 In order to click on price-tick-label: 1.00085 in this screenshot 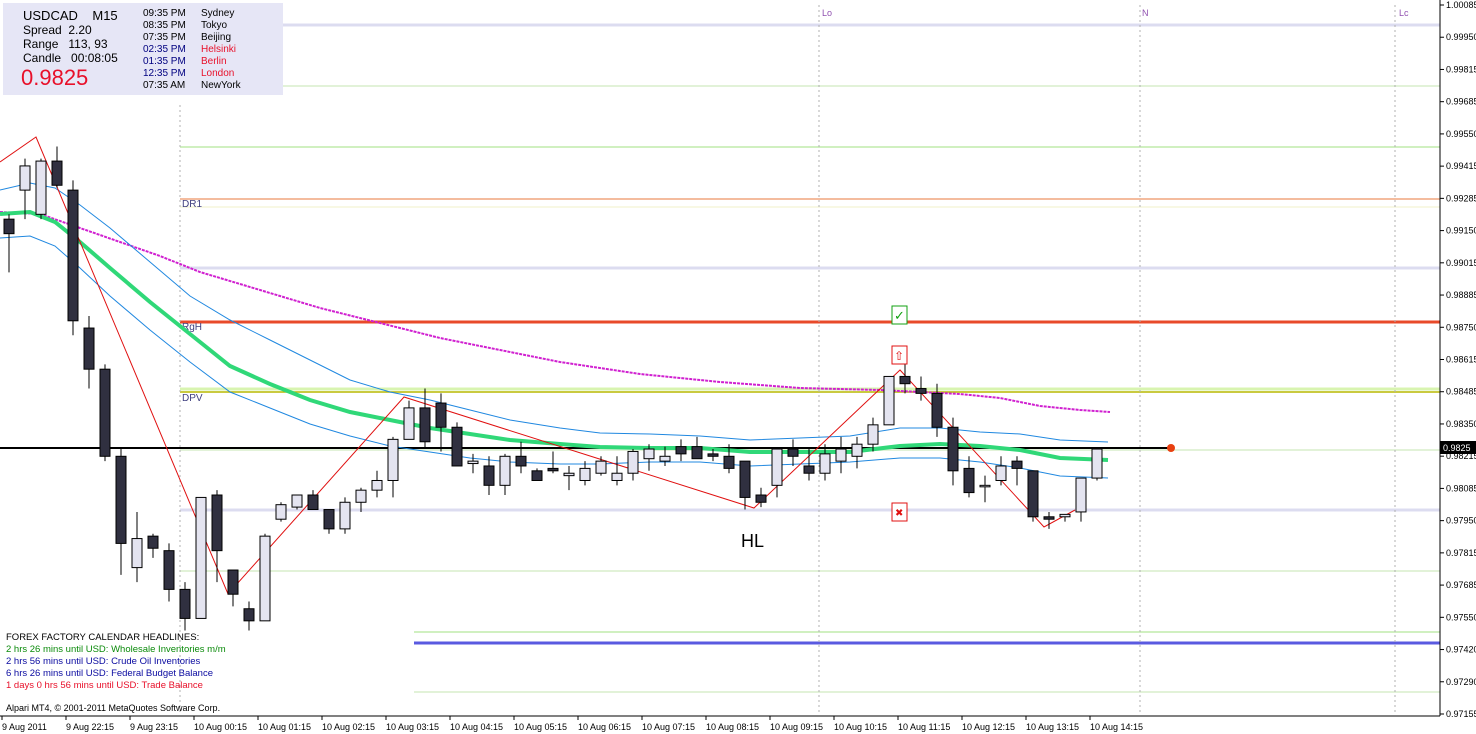, I will do `click(1461, 5)`.